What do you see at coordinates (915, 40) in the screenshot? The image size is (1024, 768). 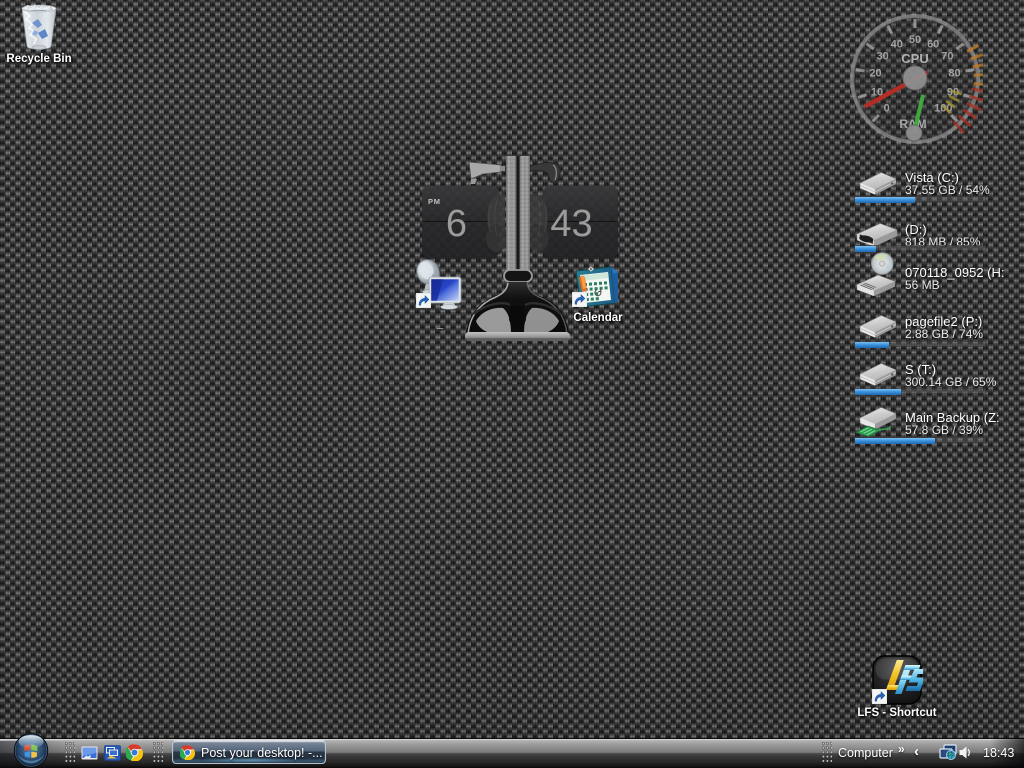 I see `svg-text: 50` at bounding box center [915, 40].